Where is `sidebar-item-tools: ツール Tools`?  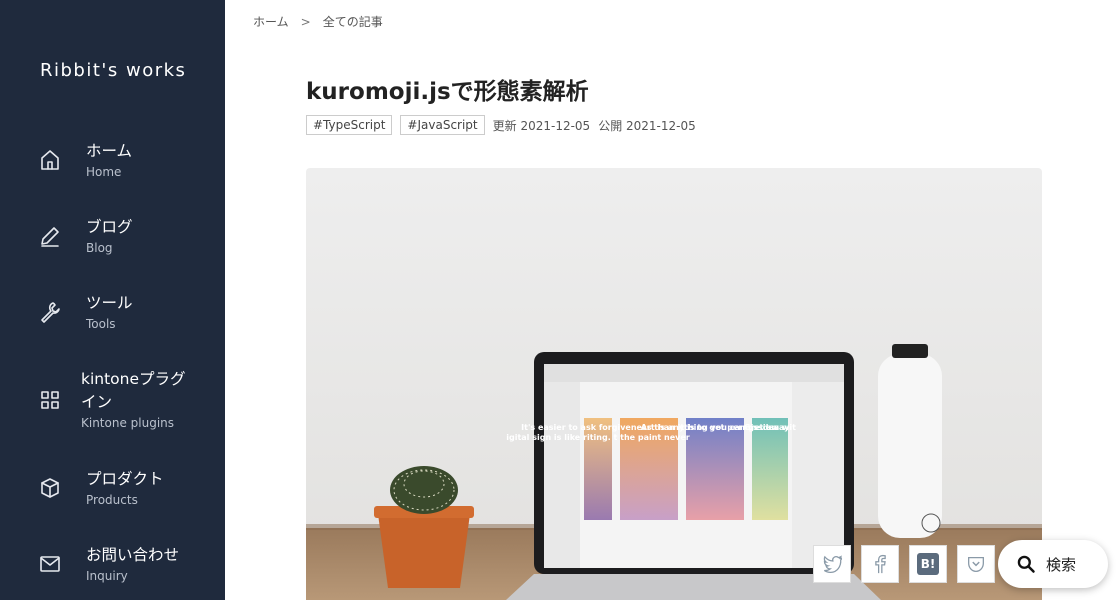 sidebar-item-tools: ツール Tools is located at coordinates (112, 322).